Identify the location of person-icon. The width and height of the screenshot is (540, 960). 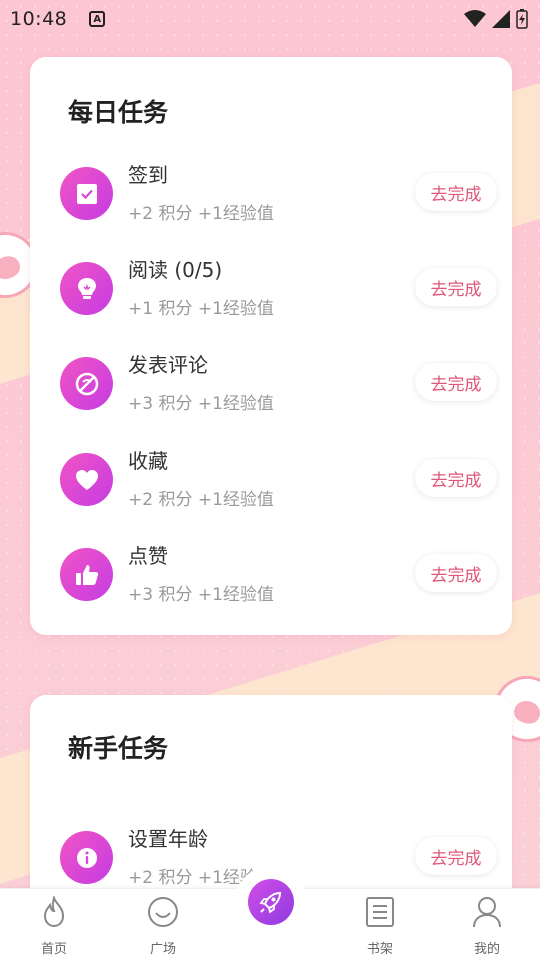
(487, 911).